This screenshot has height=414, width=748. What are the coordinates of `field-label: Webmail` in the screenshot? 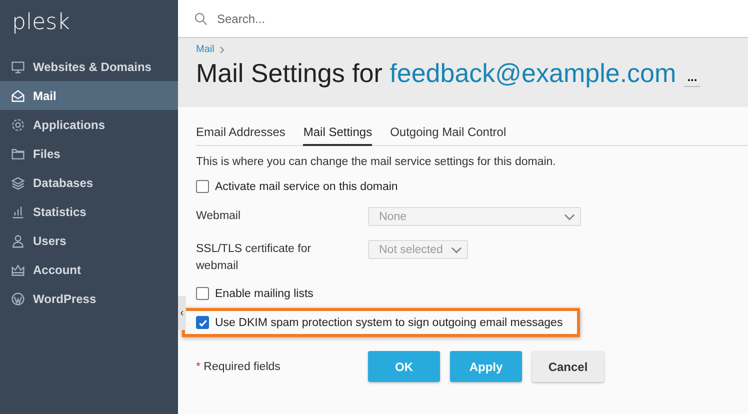 It's located at (219, 216).